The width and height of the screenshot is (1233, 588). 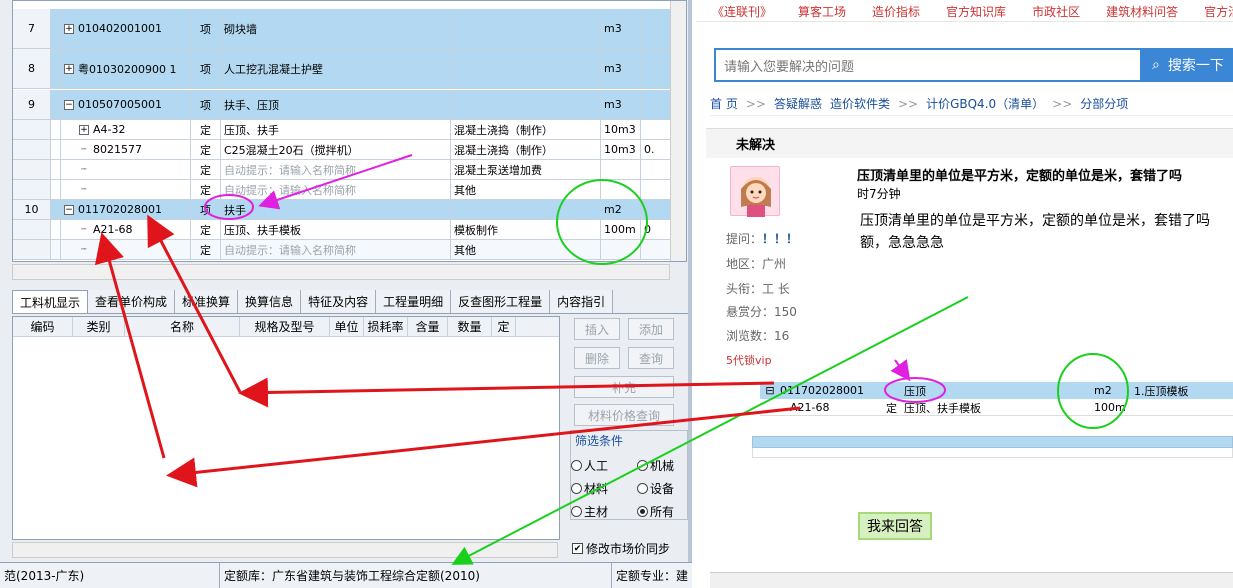 I want to click on tab-6: 工程量明细, so click(x=414, y=301).